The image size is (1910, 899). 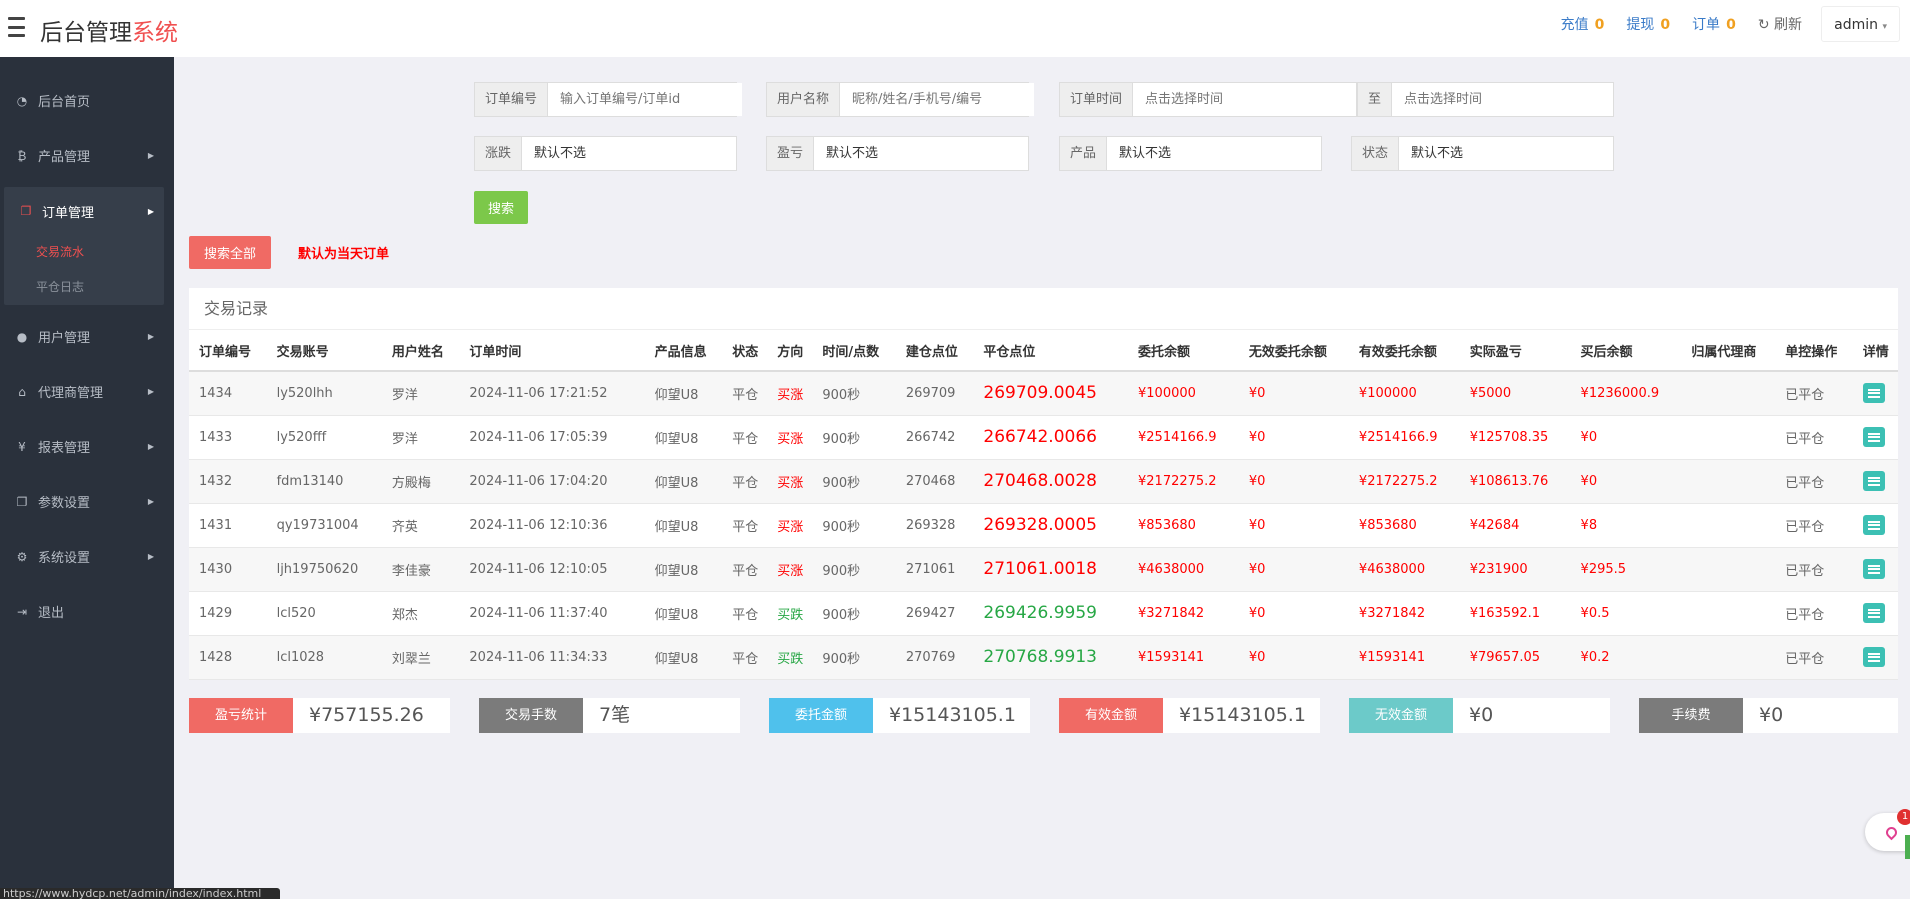 What do you see at coordinates (1375, 99) in the screenshot?
I see `to-label: 至` at bounding box center [1375, 99].